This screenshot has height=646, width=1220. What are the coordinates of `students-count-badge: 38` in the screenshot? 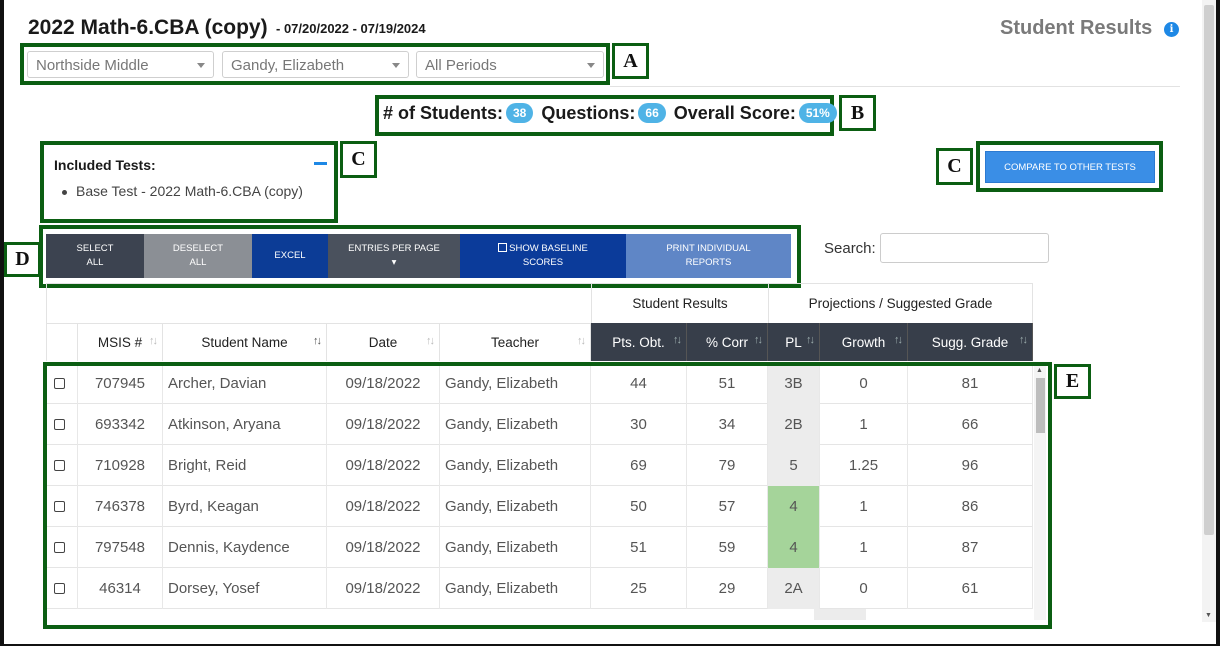 It's located at (520, 113).